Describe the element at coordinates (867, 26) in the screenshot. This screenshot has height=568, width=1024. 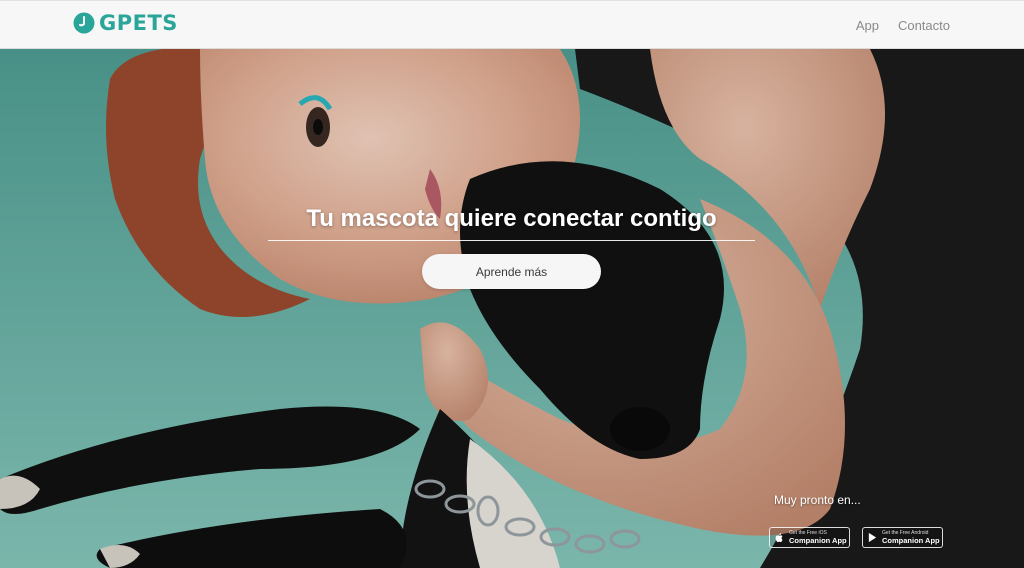
I see `nav-link-app: App` at that location.